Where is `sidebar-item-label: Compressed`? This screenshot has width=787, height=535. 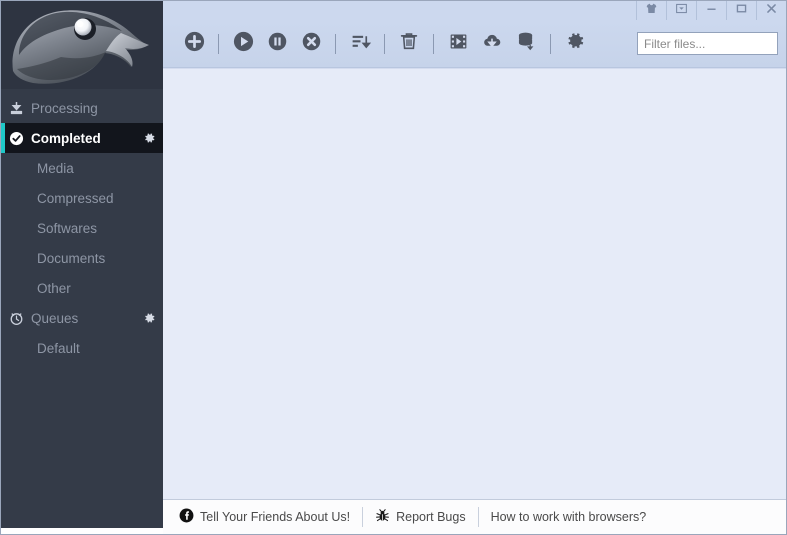 sidebar-item-label: Compressed is located at coordinates (75, 198).